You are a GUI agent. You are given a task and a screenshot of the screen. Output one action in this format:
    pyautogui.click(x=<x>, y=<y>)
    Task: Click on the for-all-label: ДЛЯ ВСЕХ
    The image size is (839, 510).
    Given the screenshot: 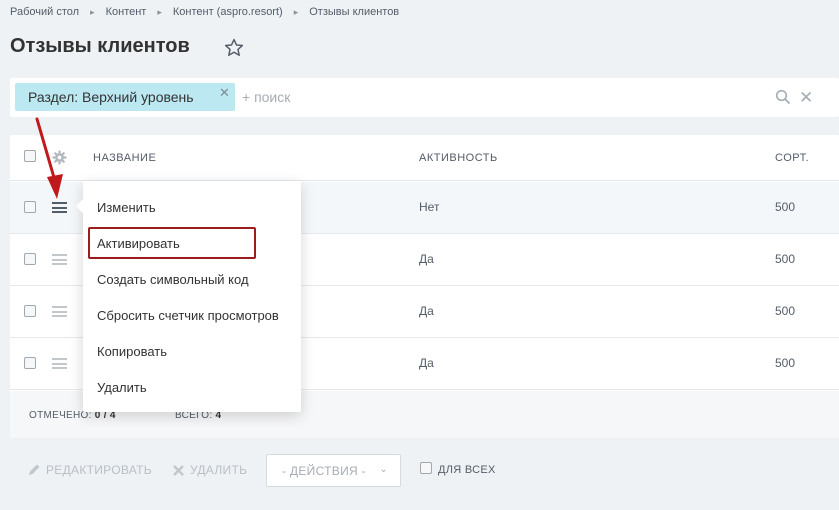 What is the action you would take?
    pyautogui.click(x=467, y=470)
    